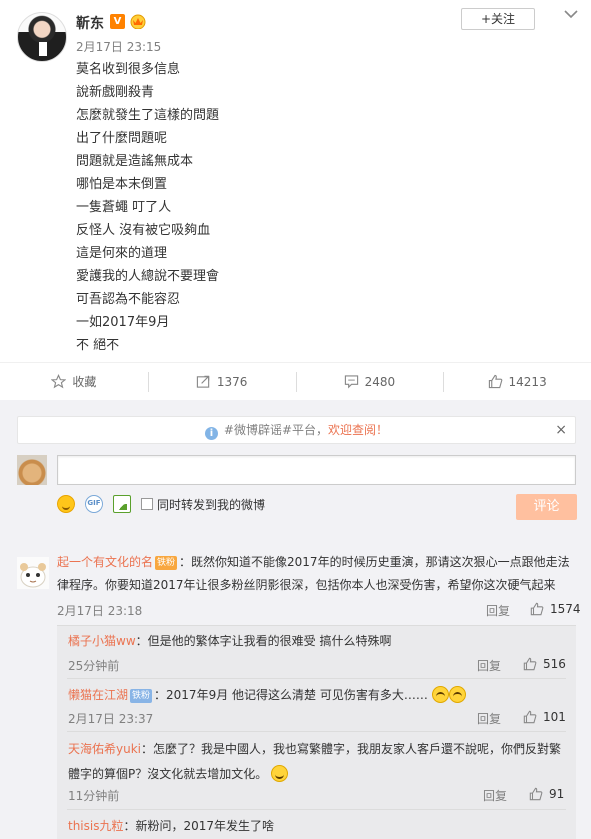 The image size is (591, 839). Describe the element at coordinates (94, 796) in the screenshot. I see `reply-time: 11分钟前` at that location.